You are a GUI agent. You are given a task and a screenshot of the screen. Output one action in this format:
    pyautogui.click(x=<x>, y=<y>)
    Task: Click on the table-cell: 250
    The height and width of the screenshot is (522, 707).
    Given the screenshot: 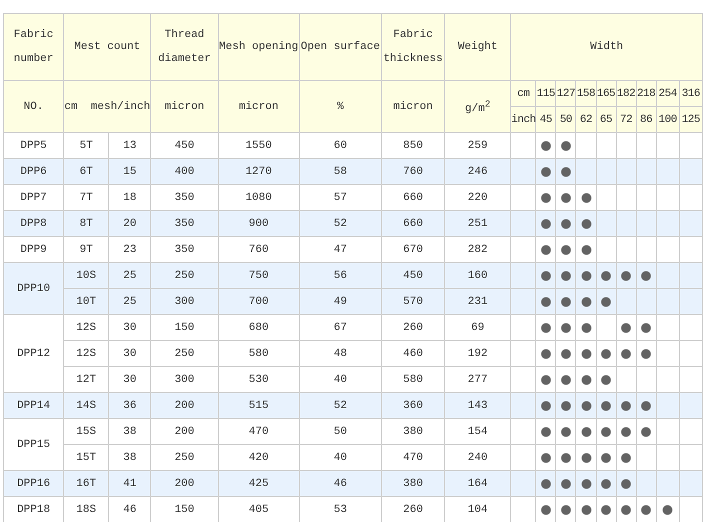 What is the action you would take?
    pyautogui.click(x=184, y=275)
    